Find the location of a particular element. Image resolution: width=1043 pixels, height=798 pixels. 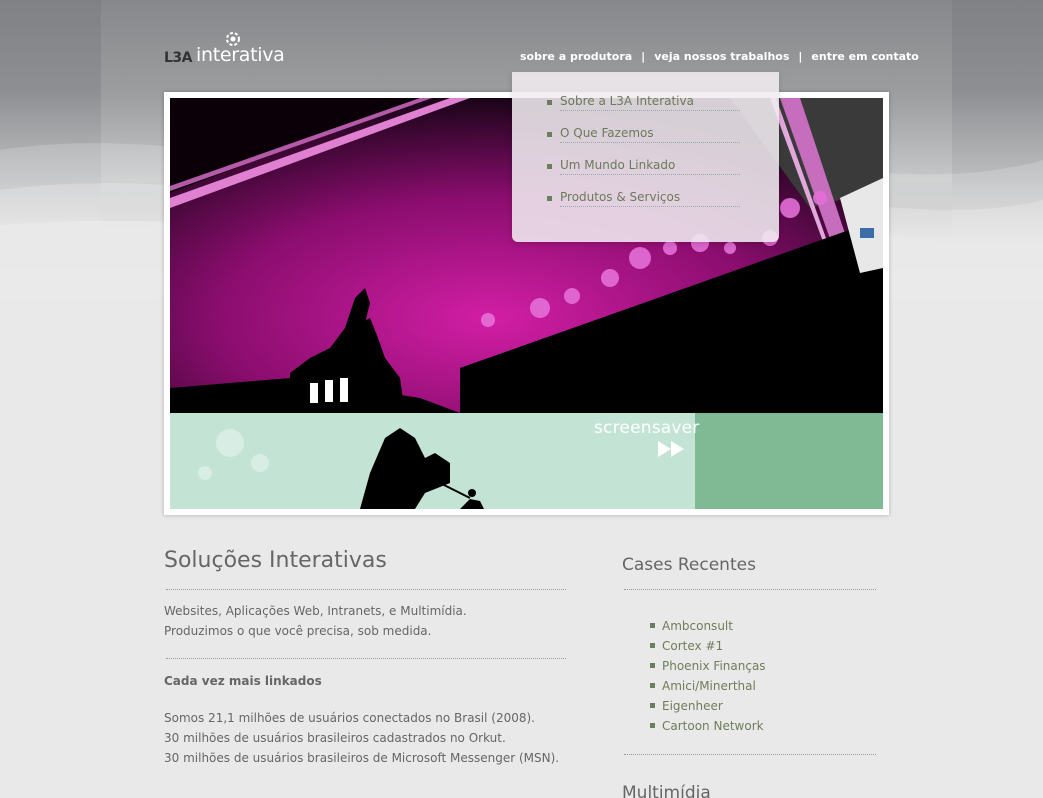

multimidia-title: Multimídia is located at coordinates (666, 790).